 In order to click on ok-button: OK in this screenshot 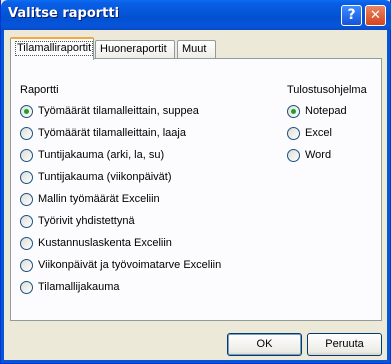, I will do `click(264, 344)`.